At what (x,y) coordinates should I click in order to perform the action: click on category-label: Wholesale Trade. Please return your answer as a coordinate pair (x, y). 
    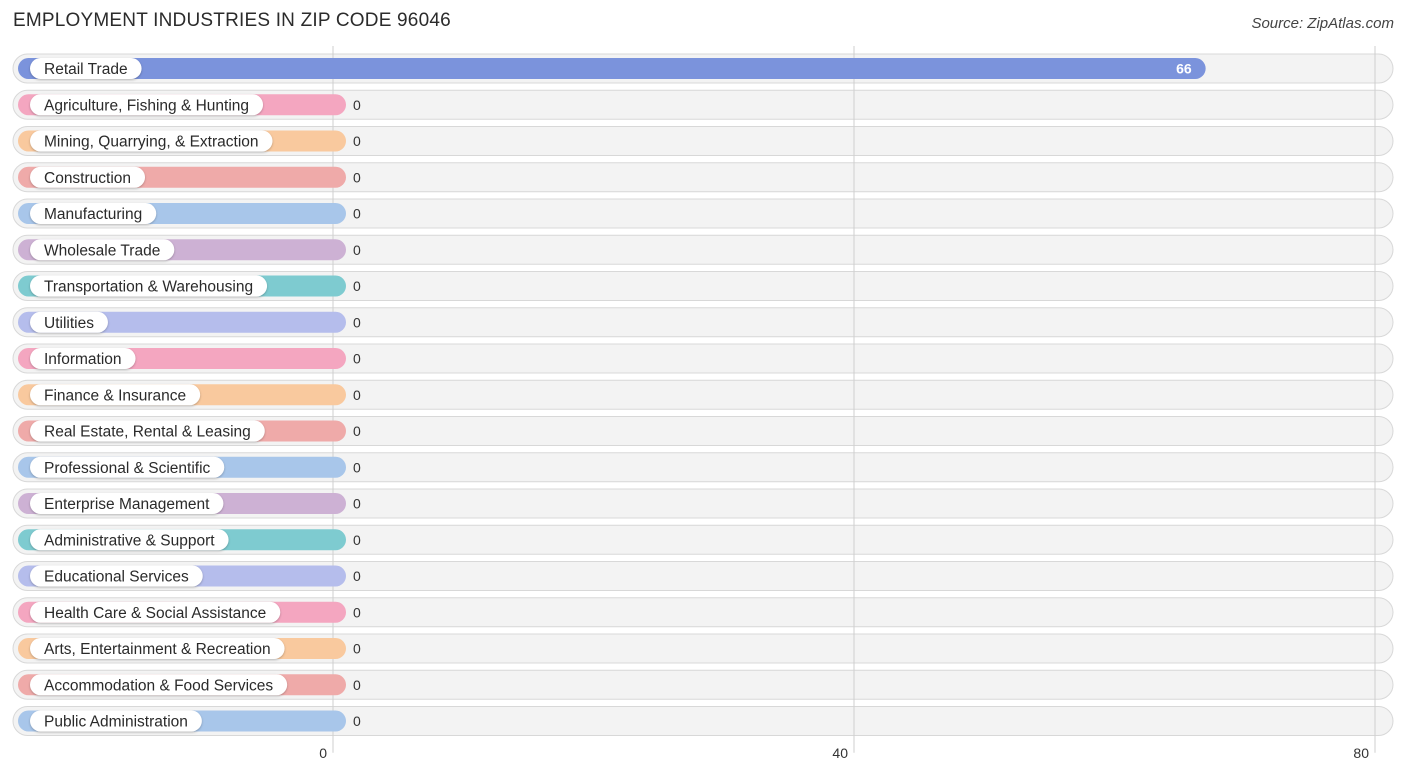
    Looking at the image, I should click on (102, 250).